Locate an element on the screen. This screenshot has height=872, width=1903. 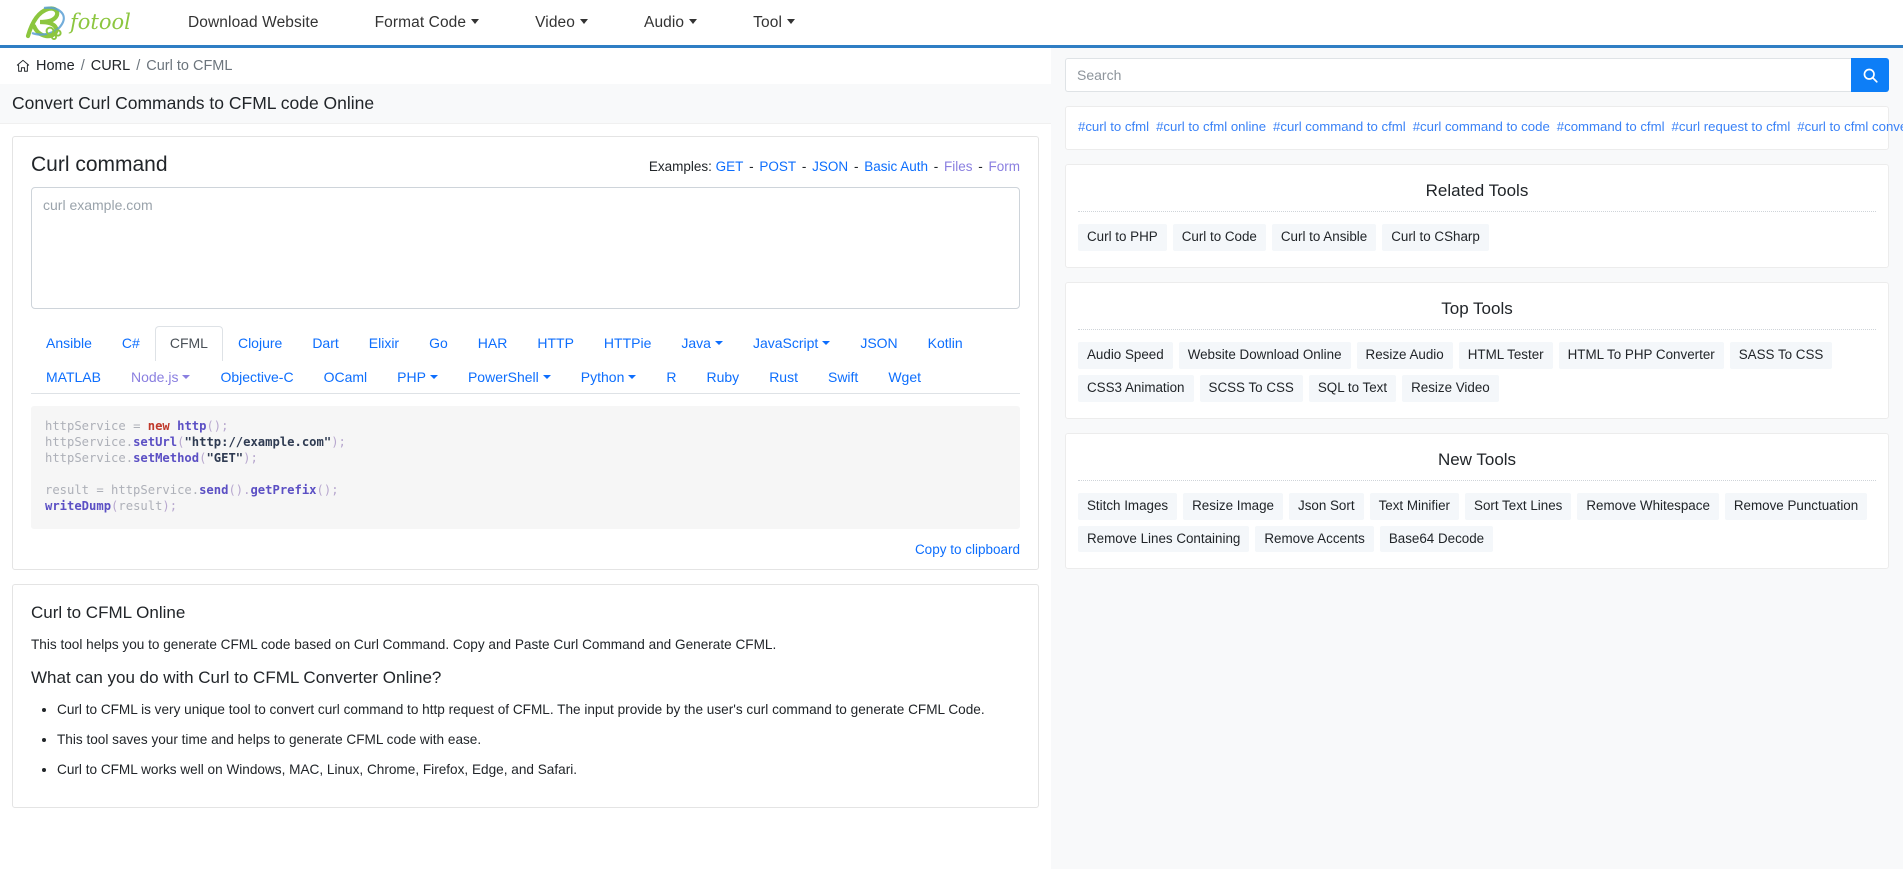
breadcrumb-home-label: Home is located at coordinates (55, 66).